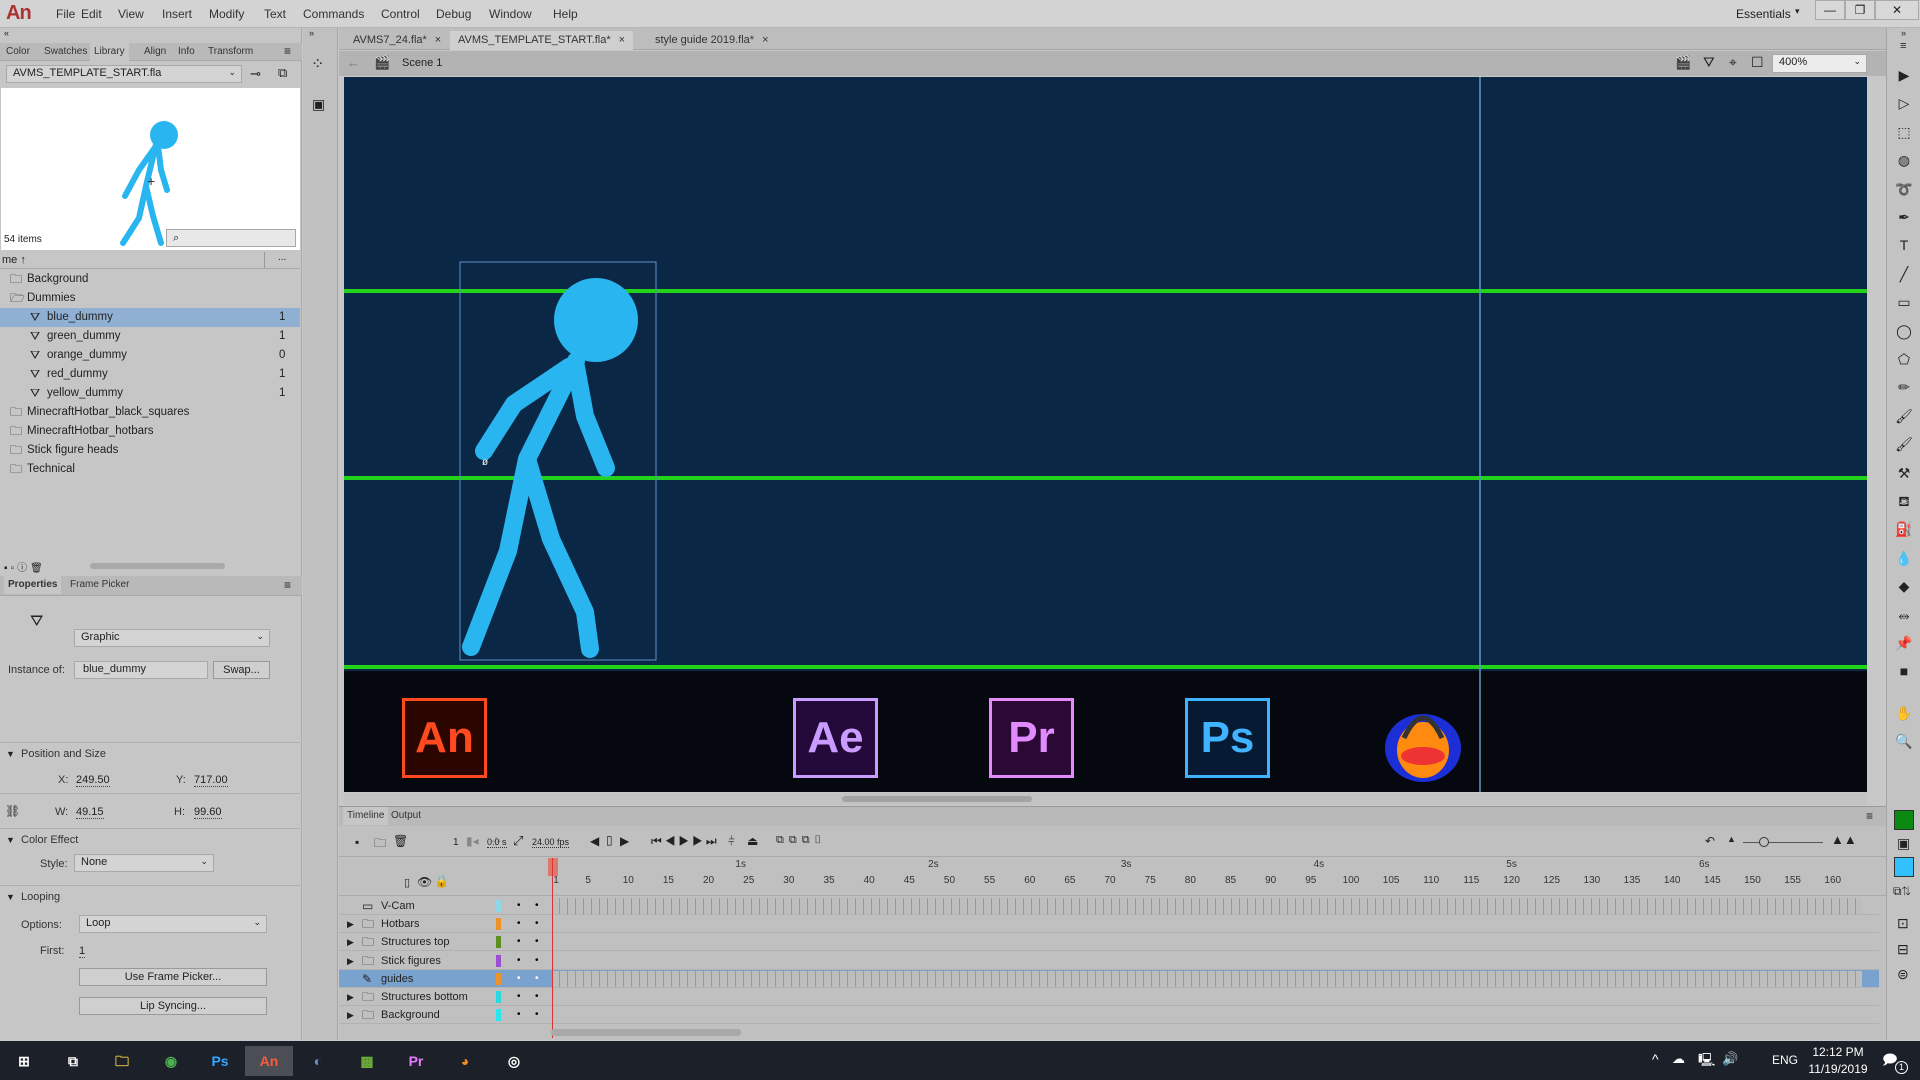  I want to click on tab-info: Info, so click(186, 51).